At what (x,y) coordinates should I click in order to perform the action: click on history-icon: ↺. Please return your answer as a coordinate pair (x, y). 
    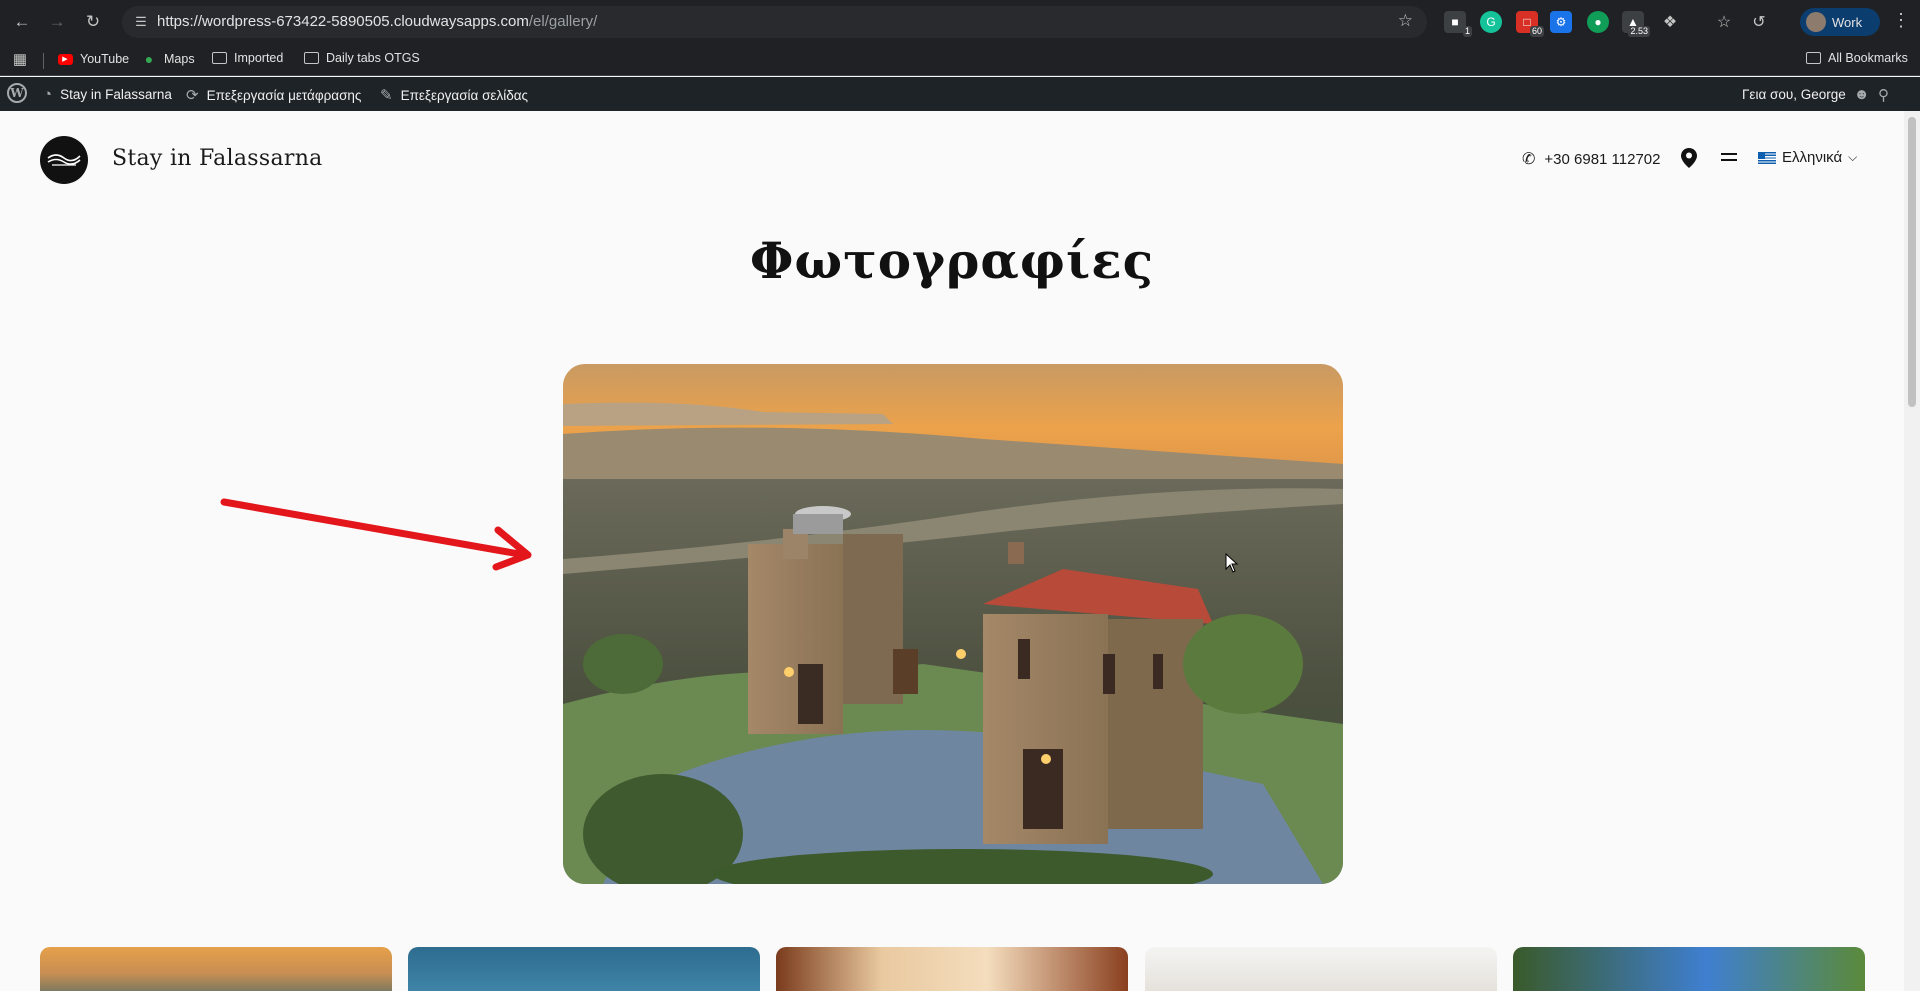
    Looking at the image, I should click on (1759, 22).